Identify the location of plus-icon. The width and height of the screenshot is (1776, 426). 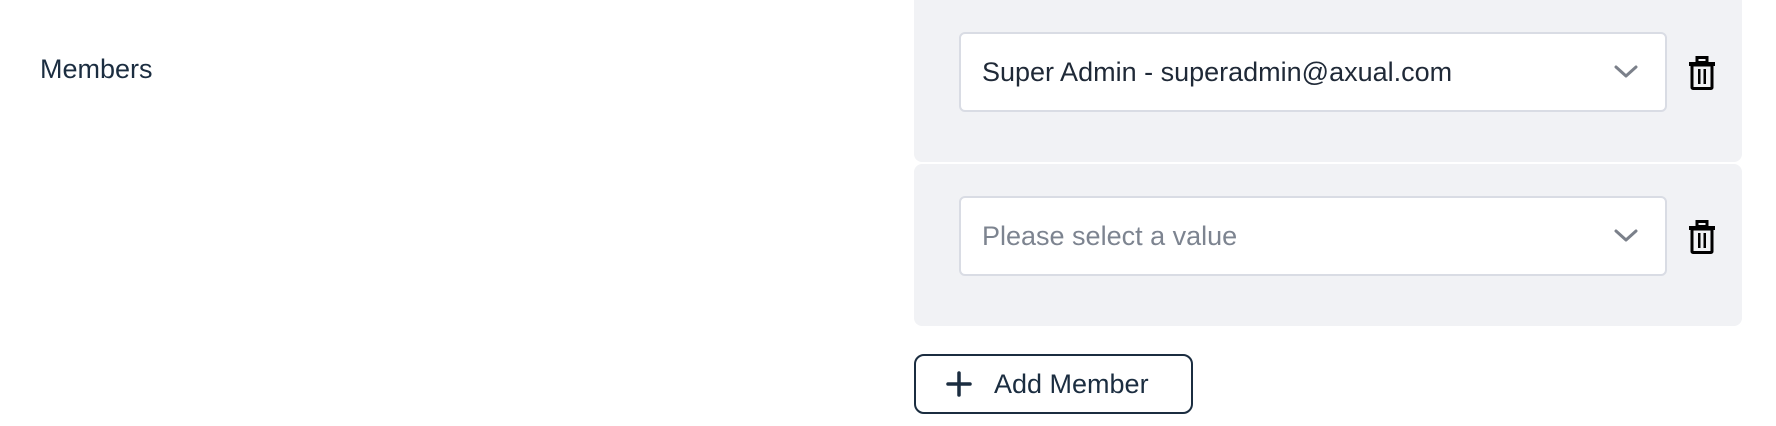
(959, 384).